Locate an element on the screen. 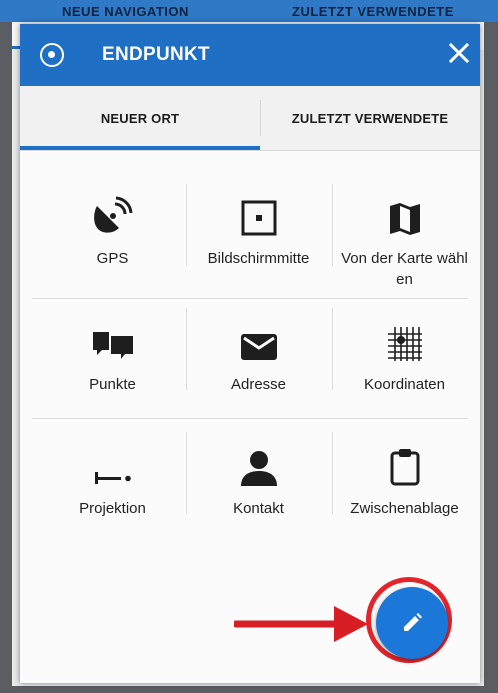 The image size is (498, 693). option-gps: GPS is located at coordinates (112, 230).